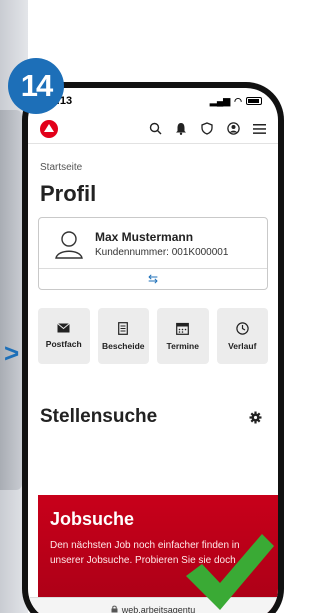 The height and width of the screenshot is (613, 320). I want to click on signal-icon: ▂▄▆, so click(220, 100).